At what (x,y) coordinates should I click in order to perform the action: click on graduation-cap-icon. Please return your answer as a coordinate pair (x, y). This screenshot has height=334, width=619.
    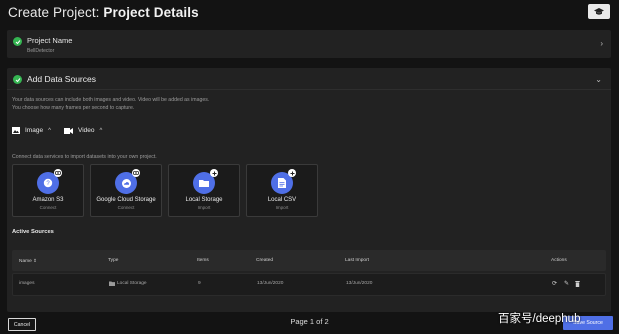
    Looking at the image, I should click on (599, 11).